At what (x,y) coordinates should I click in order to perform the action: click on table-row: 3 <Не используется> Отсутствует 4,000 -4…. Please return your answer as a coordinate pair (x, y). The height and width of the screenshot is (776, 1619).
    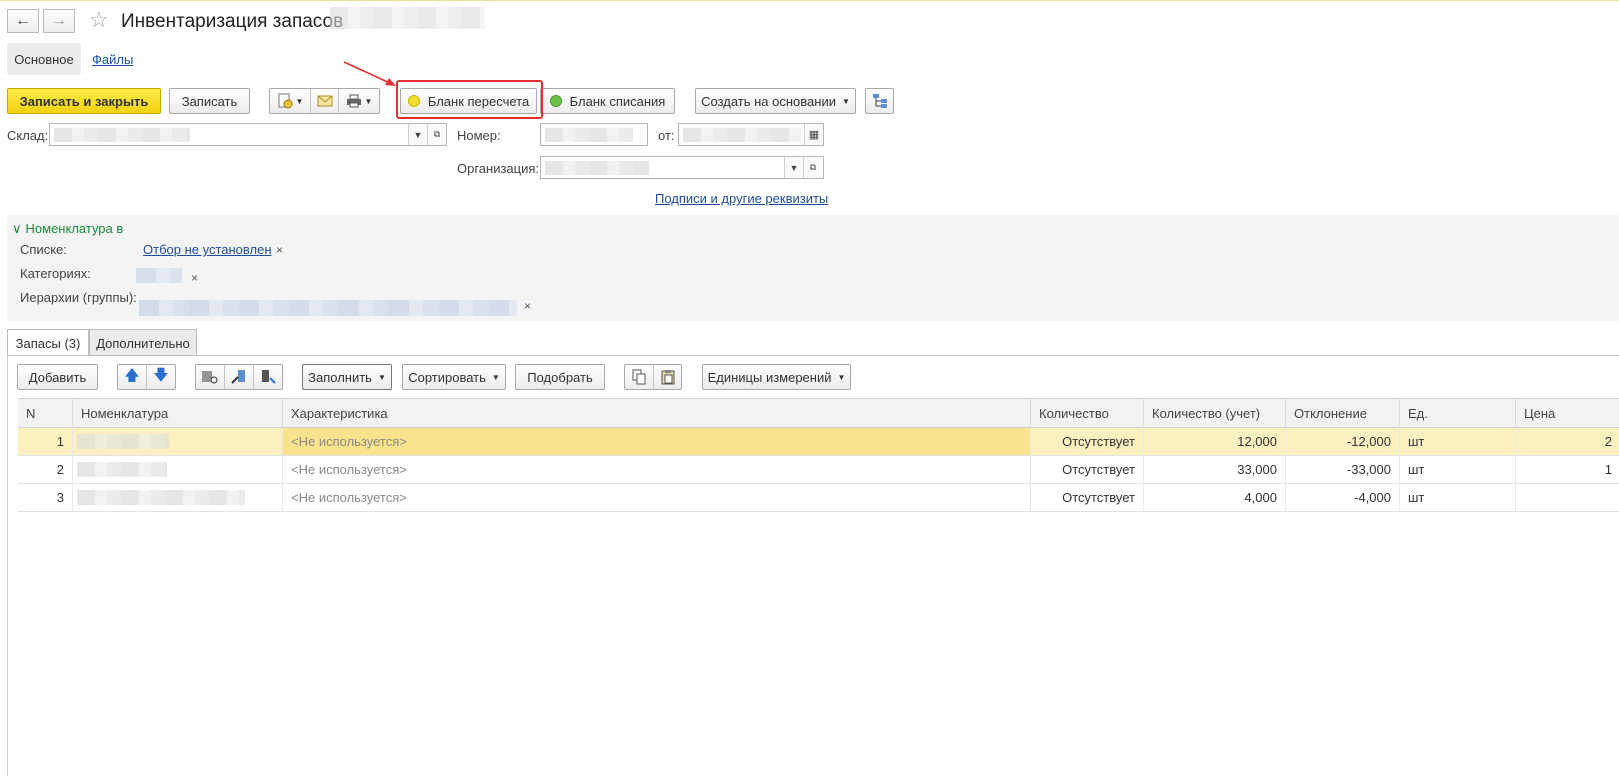
    Looking at the image, I should click on (818, 498).